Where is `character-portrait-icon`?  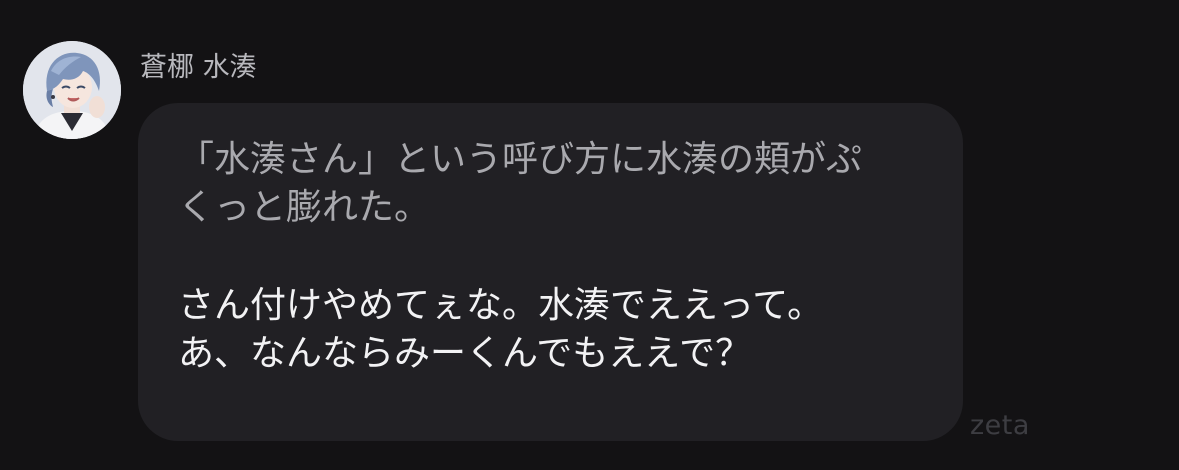 character-portrait-icon is located at coordinates (72, 90).